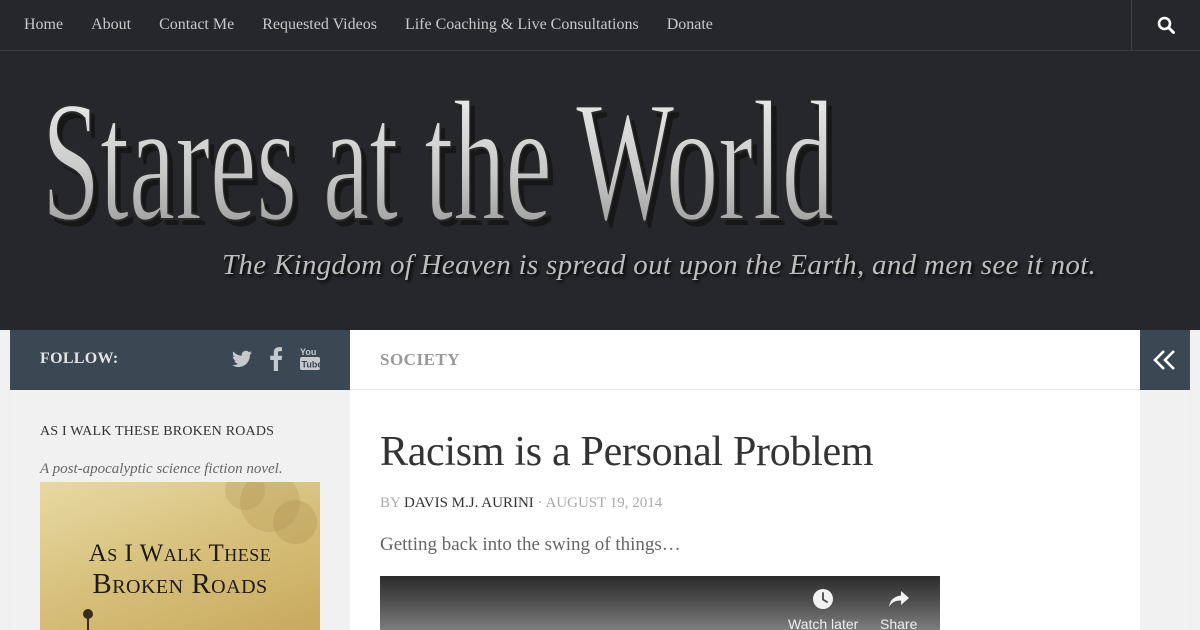 Image resolution: width=1200 pixels, height=630 pixels. I want to click on double-chevron-left-icon, so click(1164, 360).